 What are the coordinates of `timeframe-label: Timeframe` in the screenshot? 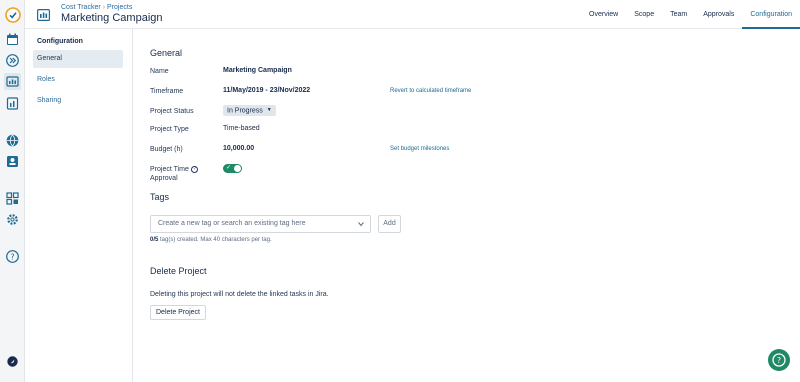 It's located at (167, 91).